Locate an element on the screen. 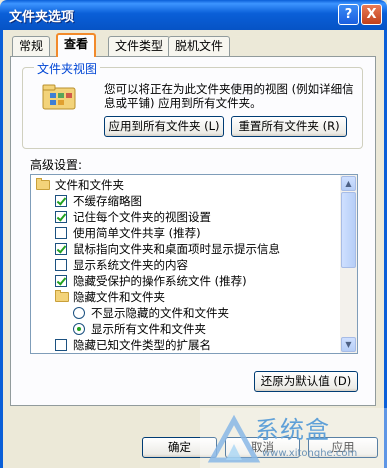  scroll-up-icon: ▲ is located at coordinates (348, 183).